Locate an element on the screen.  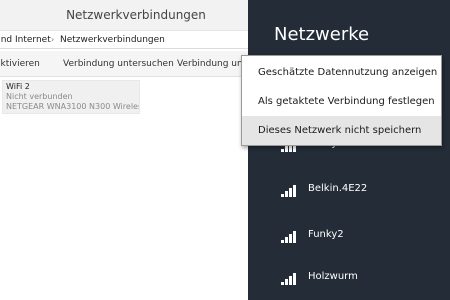
network-name: Funky2 is located at coordinates (326, 234).